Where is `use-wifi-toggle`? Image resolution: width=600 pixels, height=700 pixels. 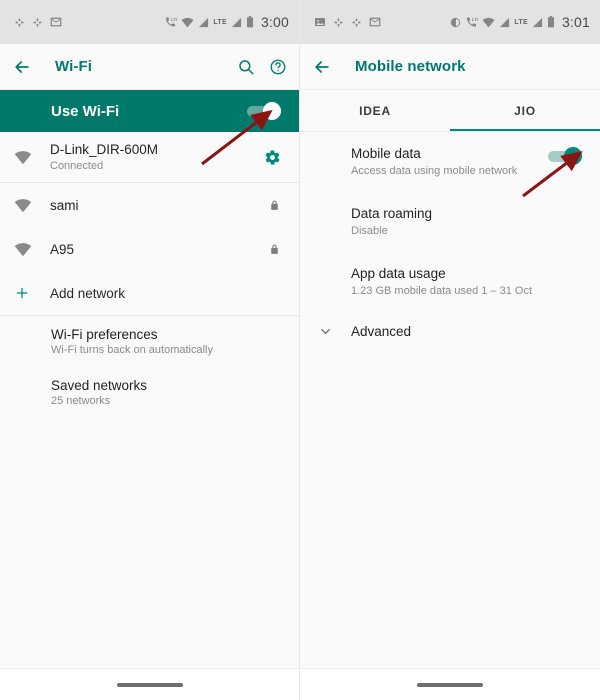
use-wifi-toggle is located at coordinates (264, 111).